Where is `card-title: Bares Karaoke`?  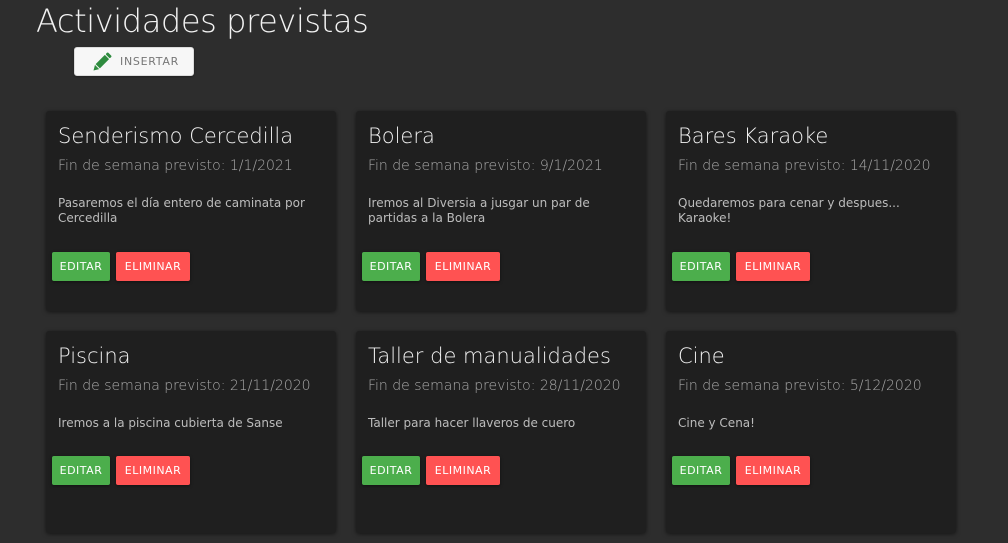 card-title: Bares Karaoke is located at coordinates (753, 136).